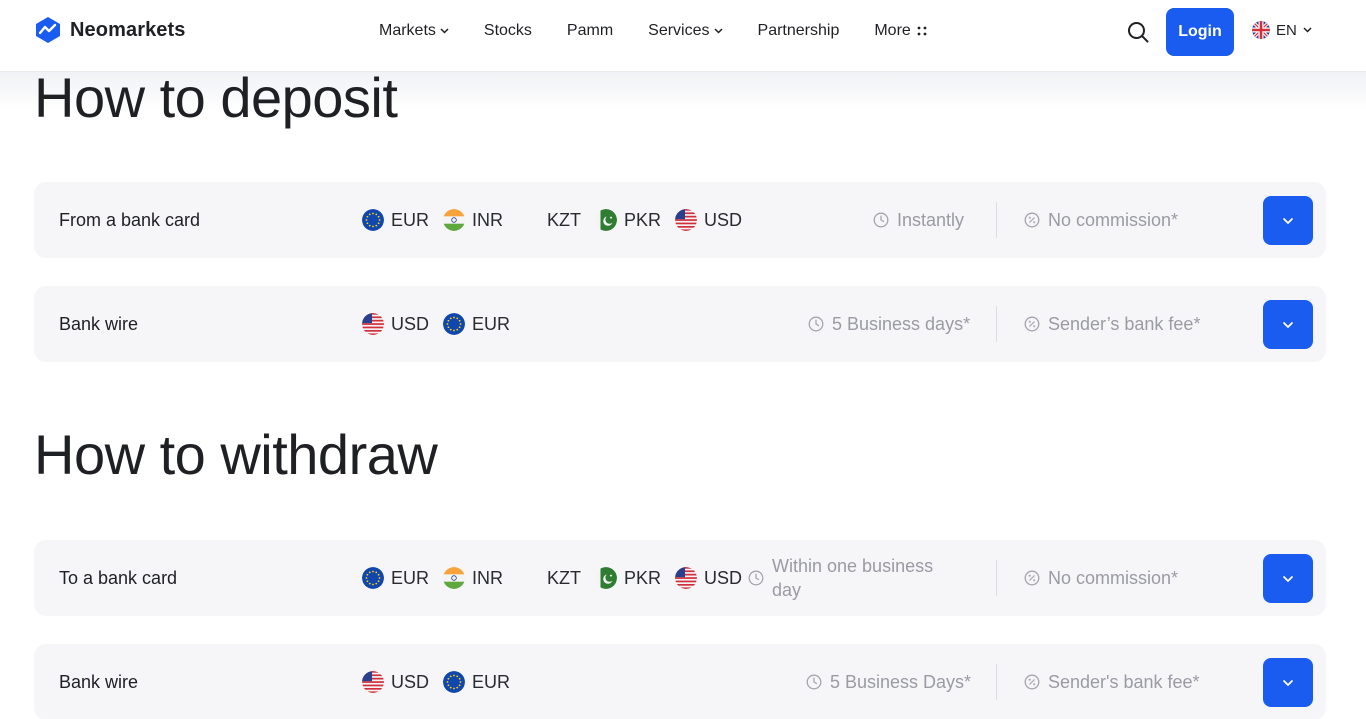 Image resolution: width=1366 pixels, height=719 pixels. What do you see at coordinates (787, 590) in the screenshot?
I see `time-text-line2: day` at bounding box center [787, 590].